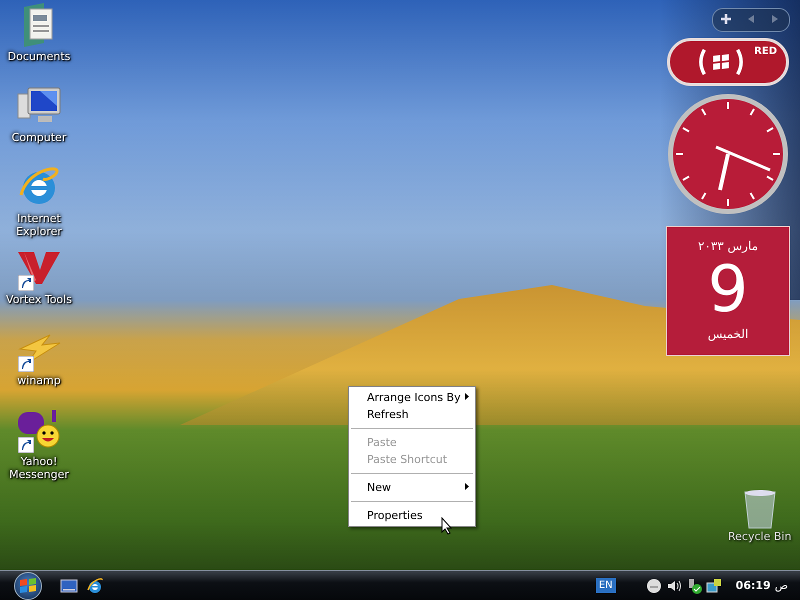 Image resolution: width=800 pixels, height=600 pixels. I want to click on menu-item: New, so click(412, 487).